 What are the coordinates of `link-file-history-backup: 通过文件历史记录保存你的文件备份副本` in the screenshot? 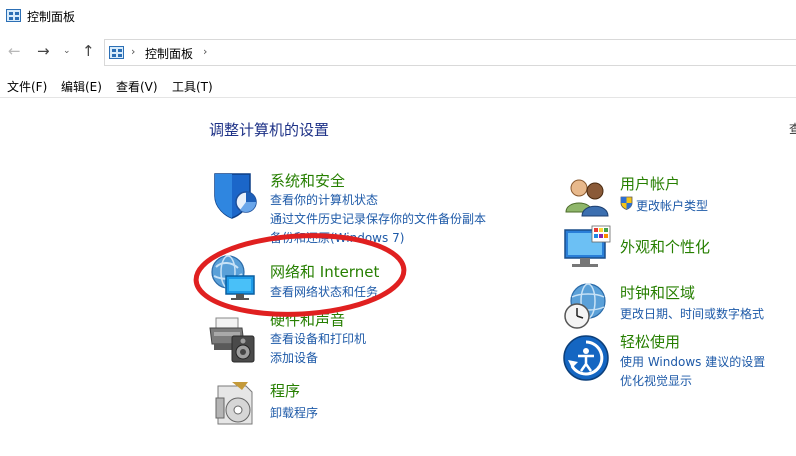 It's located at (378, 218).